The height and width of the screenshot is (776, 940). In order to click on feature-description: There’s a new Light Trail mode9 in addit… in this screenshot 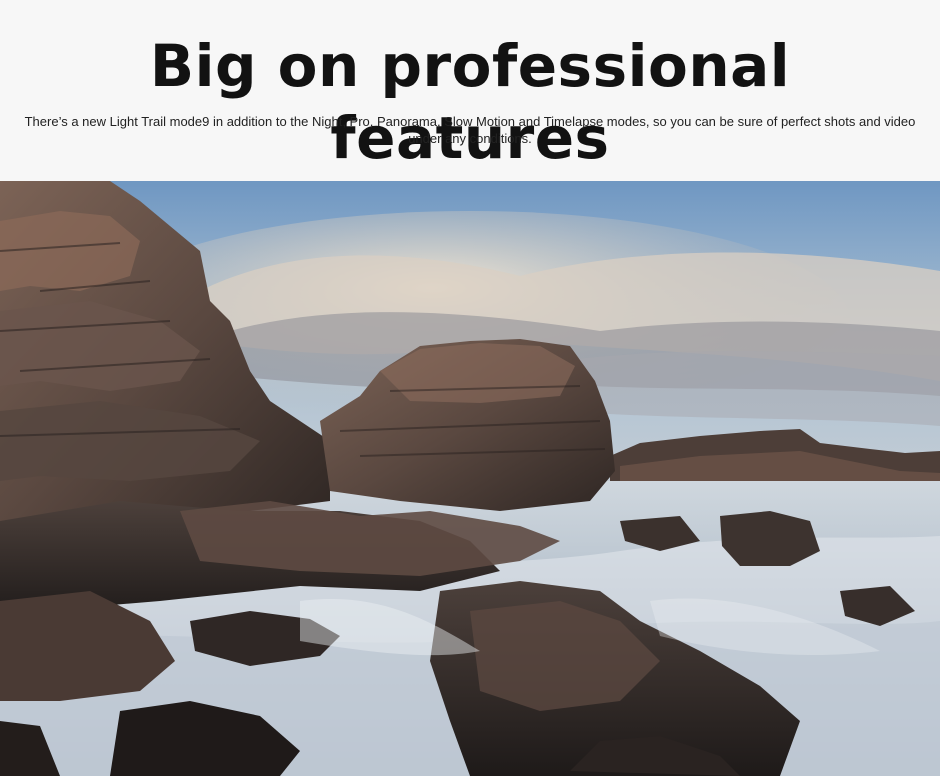, I will do `click(470, 130)`.